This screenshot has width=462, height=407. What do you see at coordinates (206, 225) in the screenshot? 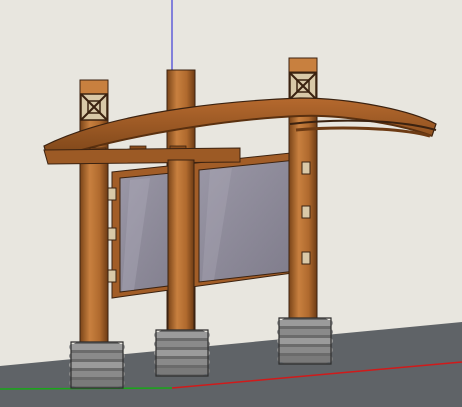
I see `display-board` at bounding box center [206, 225].